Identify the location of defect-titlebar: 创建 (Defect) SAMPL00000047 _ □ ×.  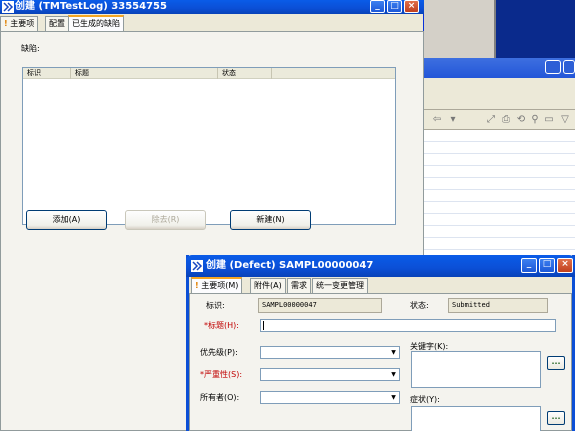
(380, 266).